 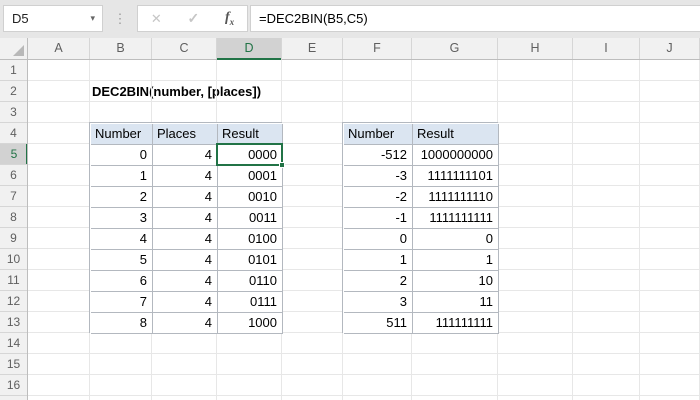 I want to click on table-cell: 0101, so click(x=250, y=260).